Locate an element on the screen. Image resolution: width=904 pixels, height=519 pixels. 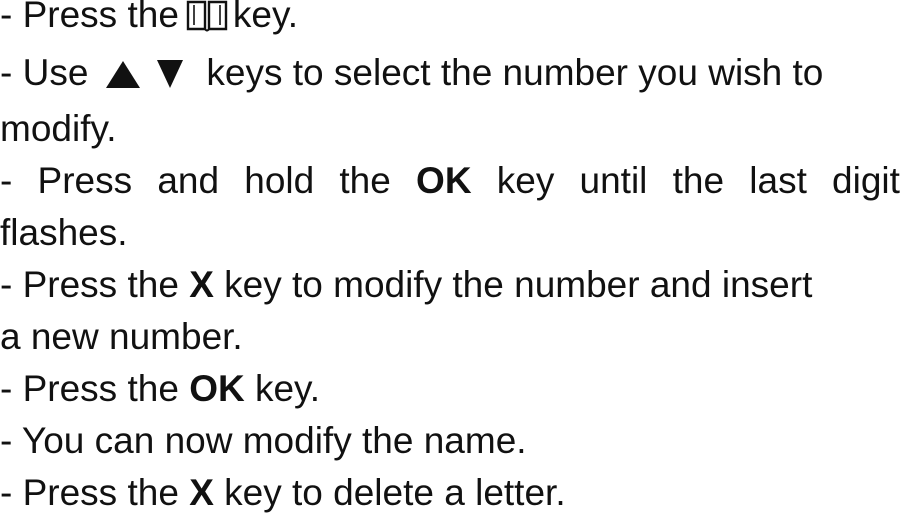
word: - is located at coordinates (6, 180).